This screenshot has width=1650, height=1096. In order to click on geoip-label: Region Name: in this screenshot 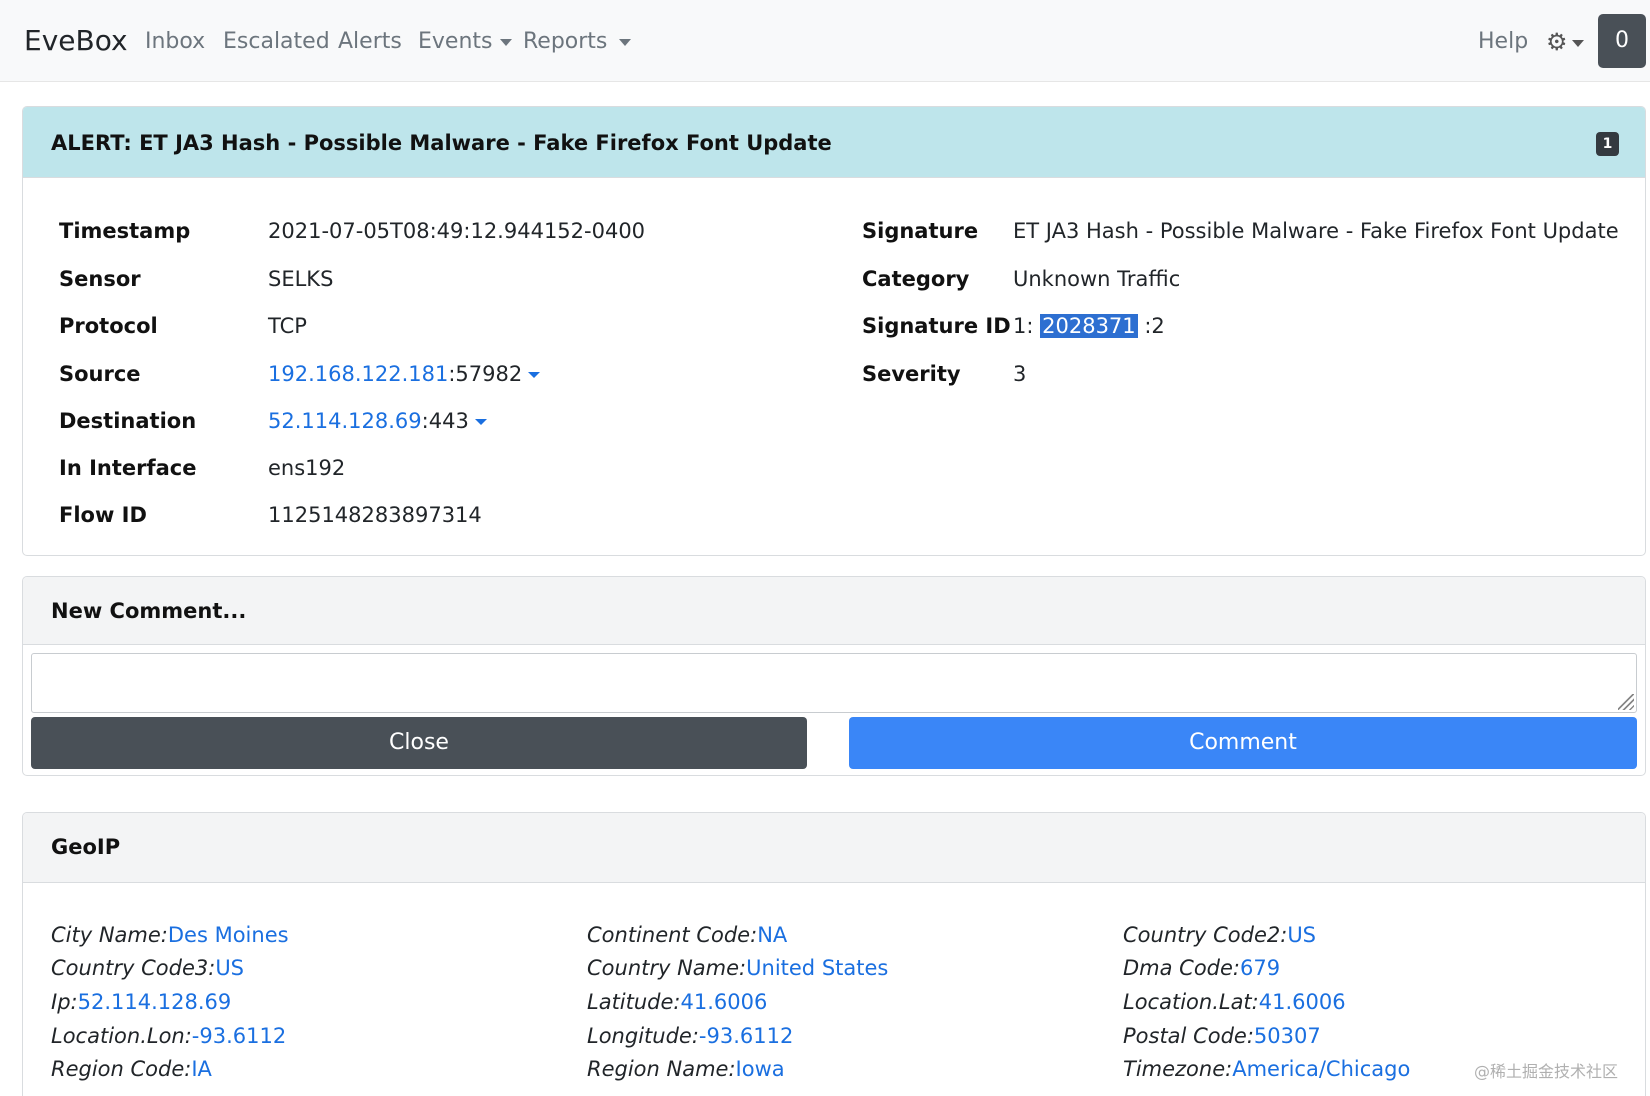, I will do `click(661, 1069)`.